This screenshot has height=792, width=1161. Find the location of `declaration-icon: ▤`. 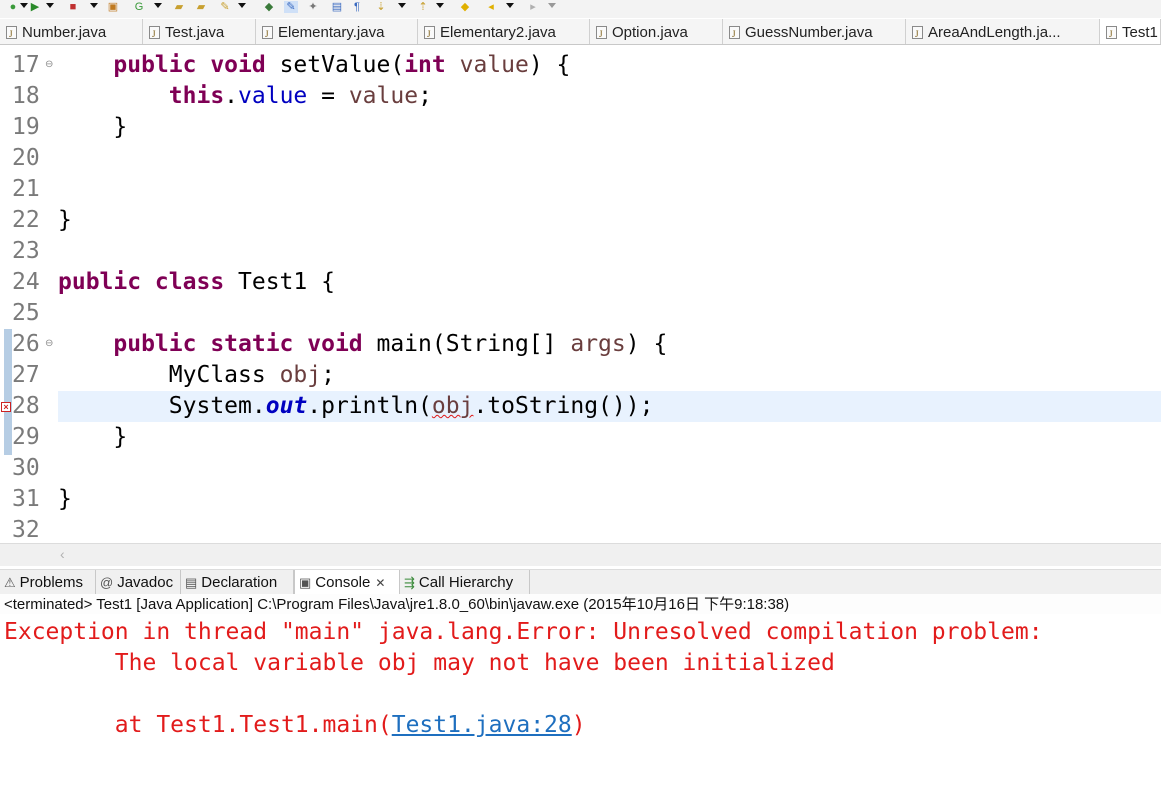

declaration-icon: ▤ is located at coordinates (191, 582).